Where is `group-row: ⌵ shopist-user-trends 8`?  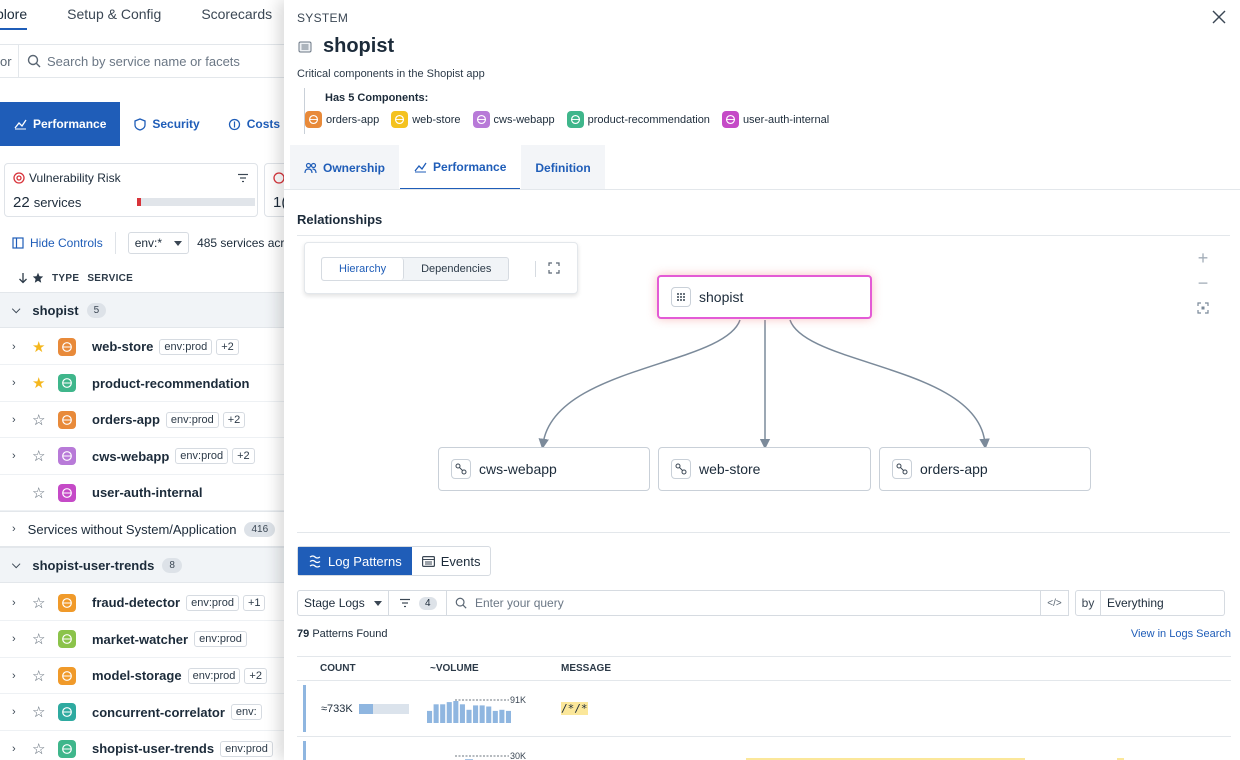 group-row: ⌵ shopist-user-trends 8 is located at coordinates (142, 565).